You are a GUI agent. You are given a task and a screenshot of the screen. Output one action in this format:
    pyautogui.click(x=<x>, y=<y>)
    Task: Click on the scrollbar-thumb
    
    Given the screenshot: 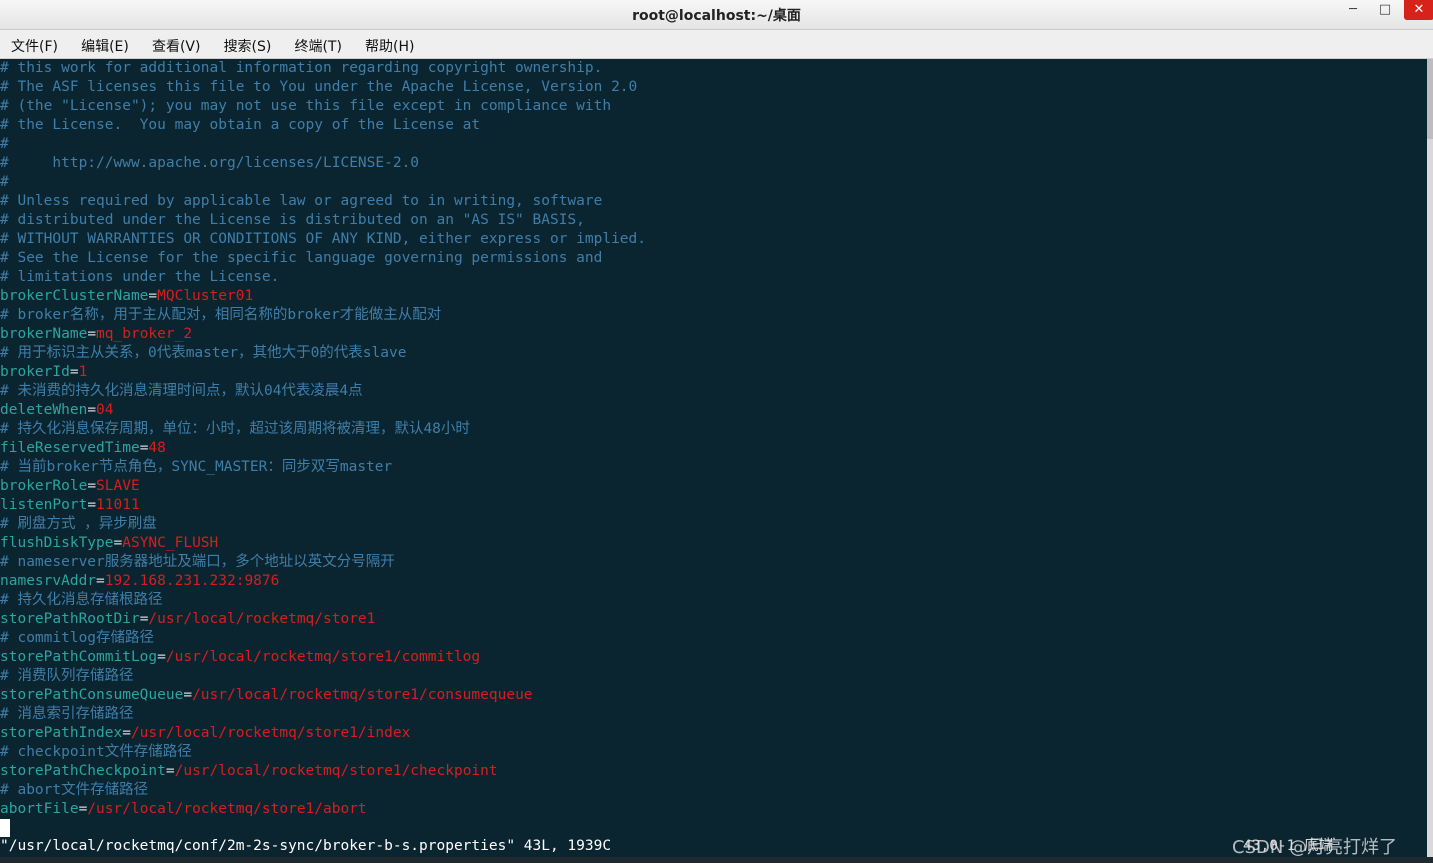 What is the action you would take?
    pyautogui.click(x=1430, y=99)
    